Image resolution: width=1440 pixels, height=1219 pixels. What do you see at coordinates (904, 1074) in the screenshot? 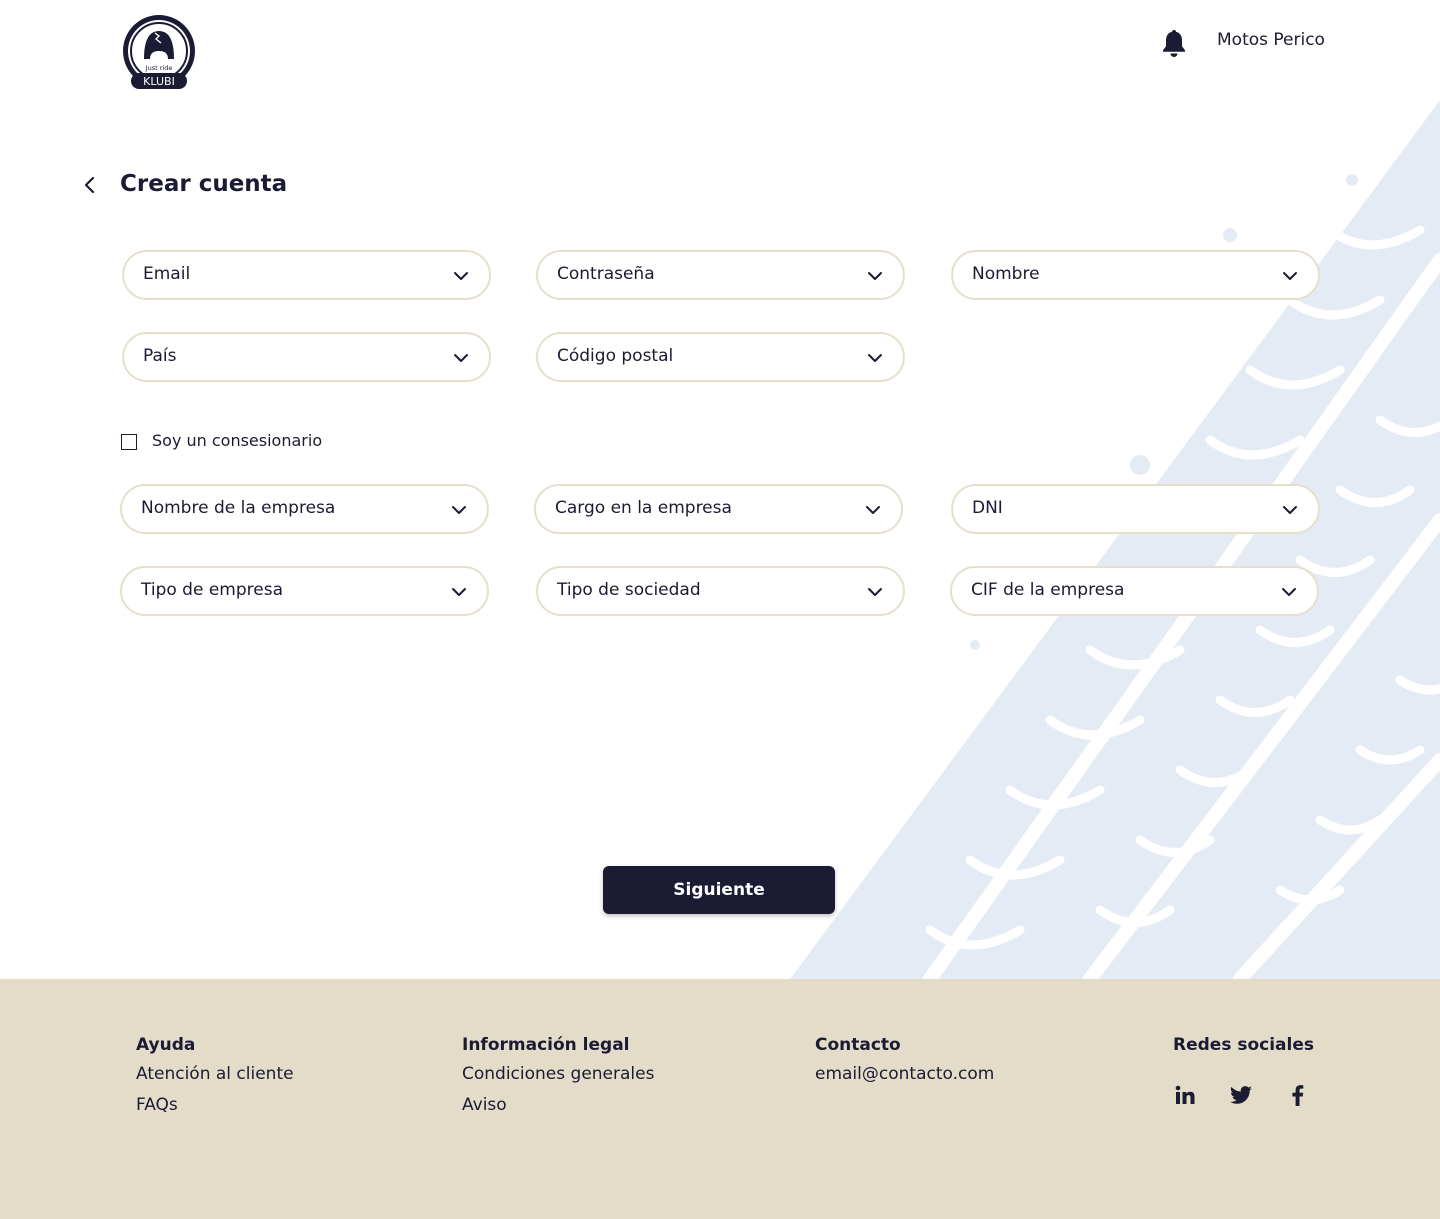
I see `contact-email-link: email@contacto.com` at bounding box center [904, 1074].